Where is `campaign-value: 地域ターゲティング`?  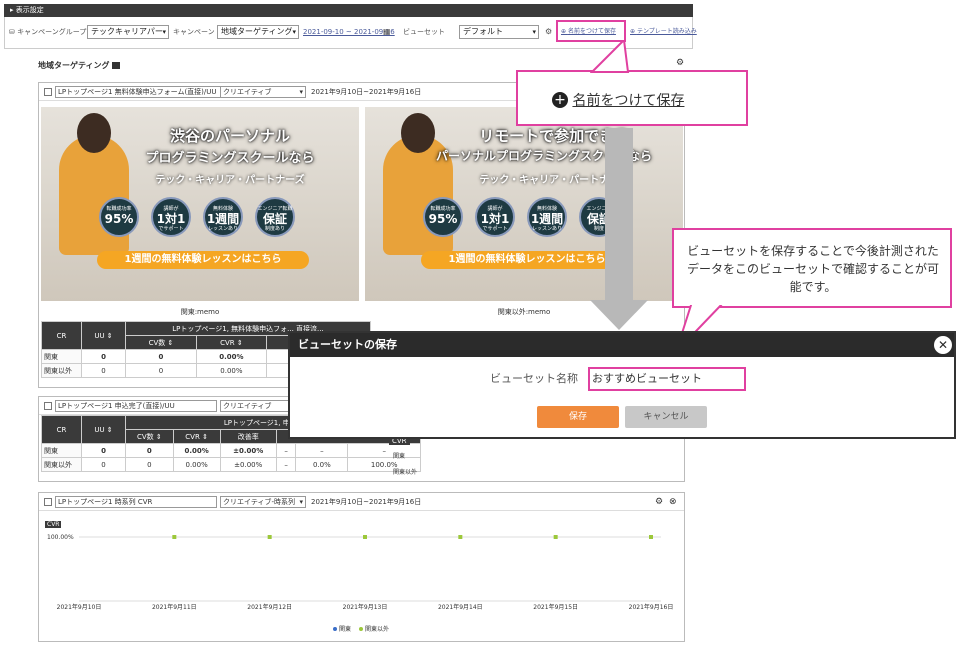 campaign-value: 地域ターゲティング is located at coordinates (257, 31).